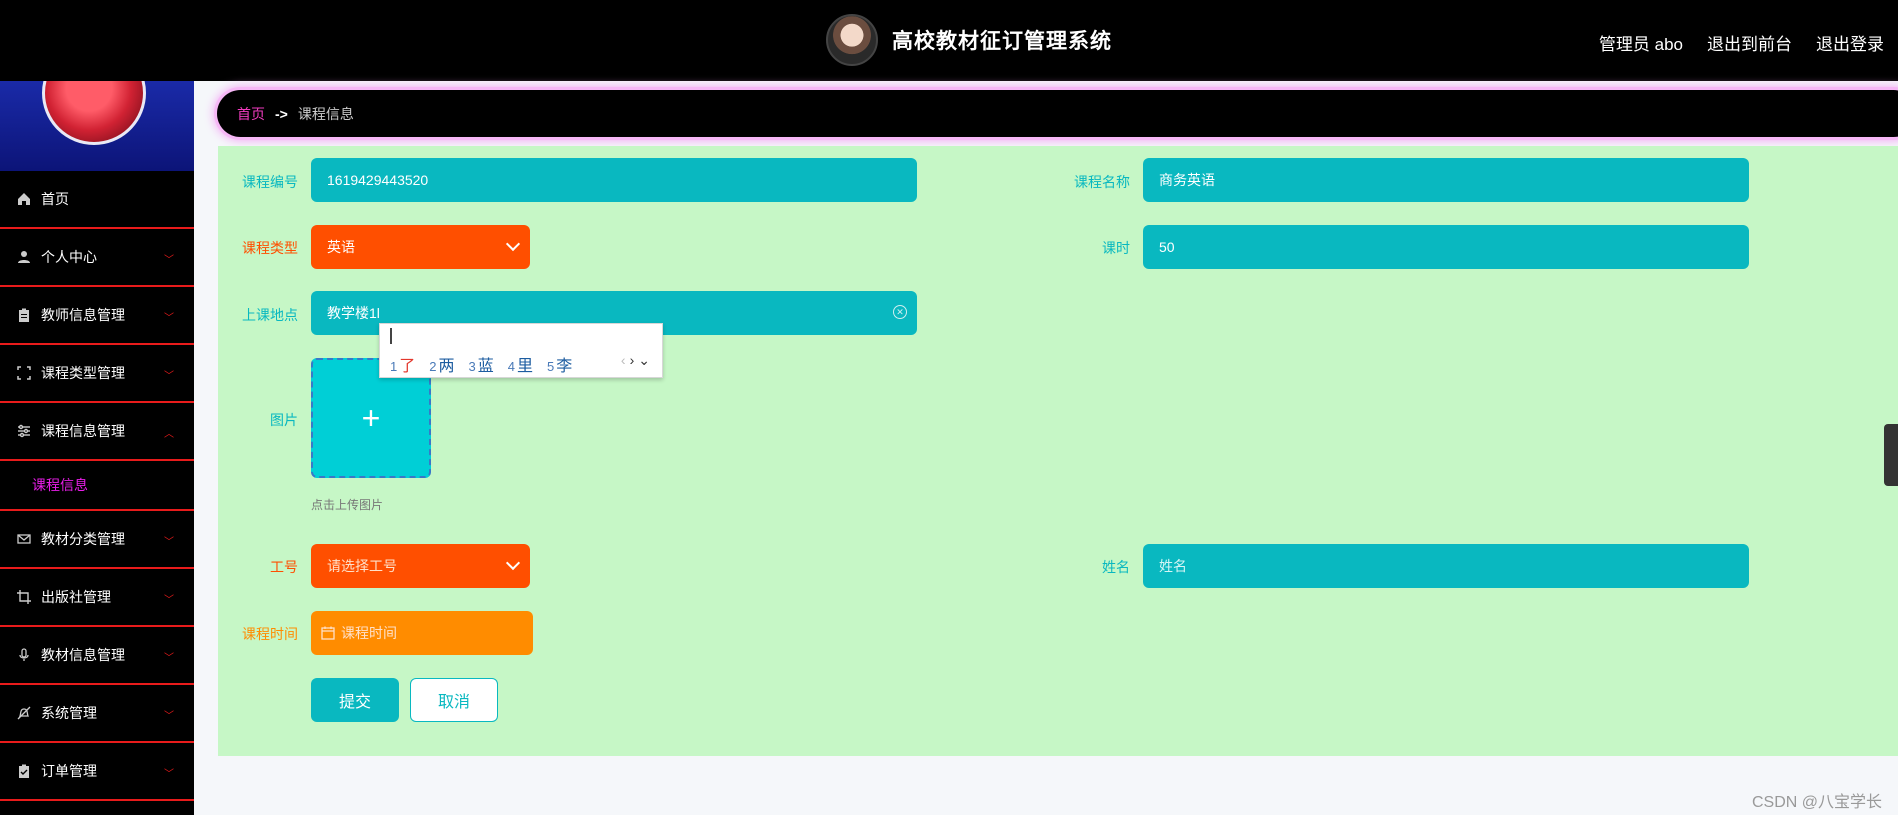  I want to click on bell-off-icon, so click(24, 713).